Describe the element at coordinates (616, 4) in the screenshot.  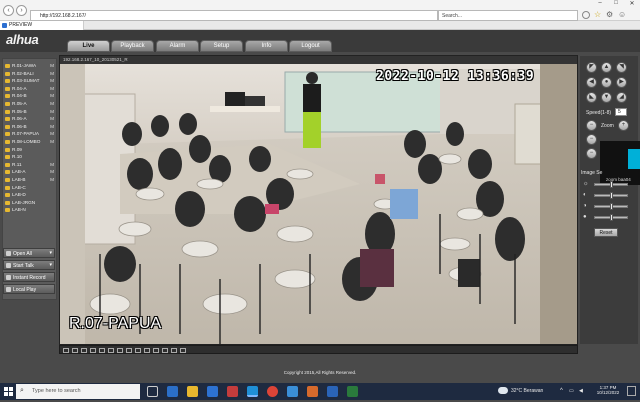
I see `maximize-icon: □` at that location.